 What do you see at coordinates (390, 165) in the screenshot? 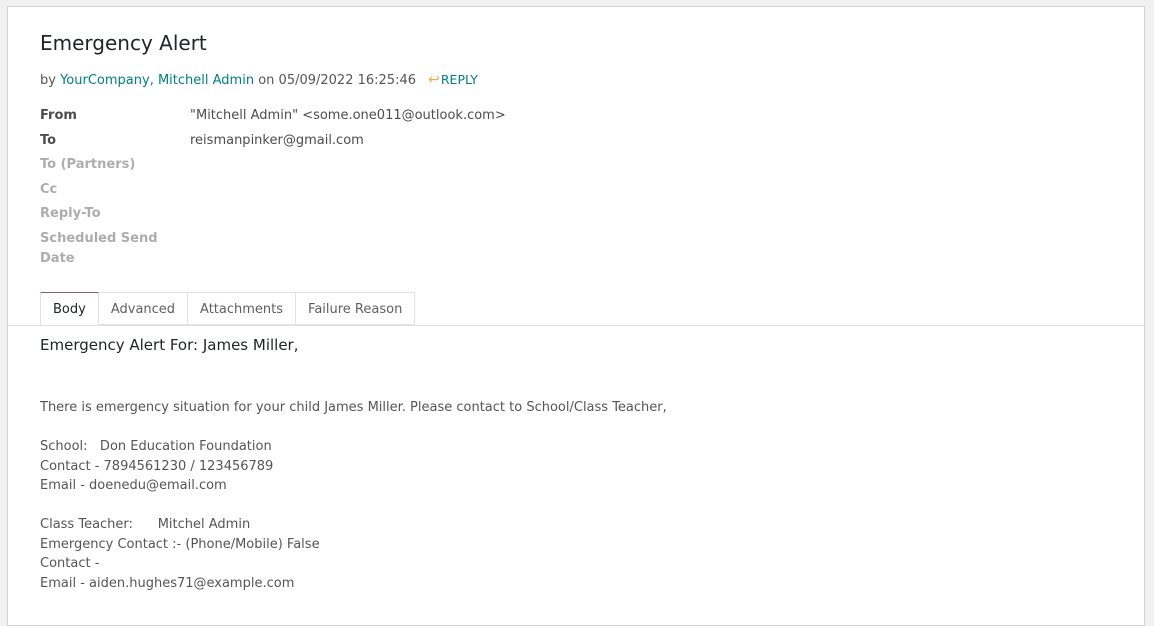
I see `field-to-partners: To (Partners)` at bounding box center [390, 165].